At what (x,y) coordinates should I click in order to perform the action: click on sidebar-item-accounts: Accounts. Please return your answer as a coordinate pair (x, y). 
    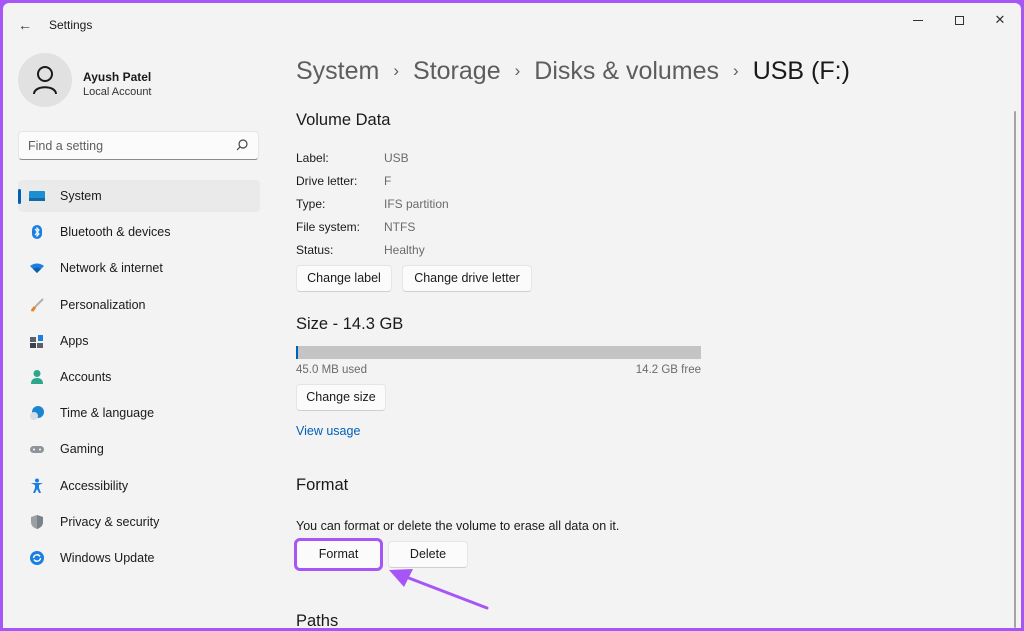
    Looking at the image, I should click on (139, 377).